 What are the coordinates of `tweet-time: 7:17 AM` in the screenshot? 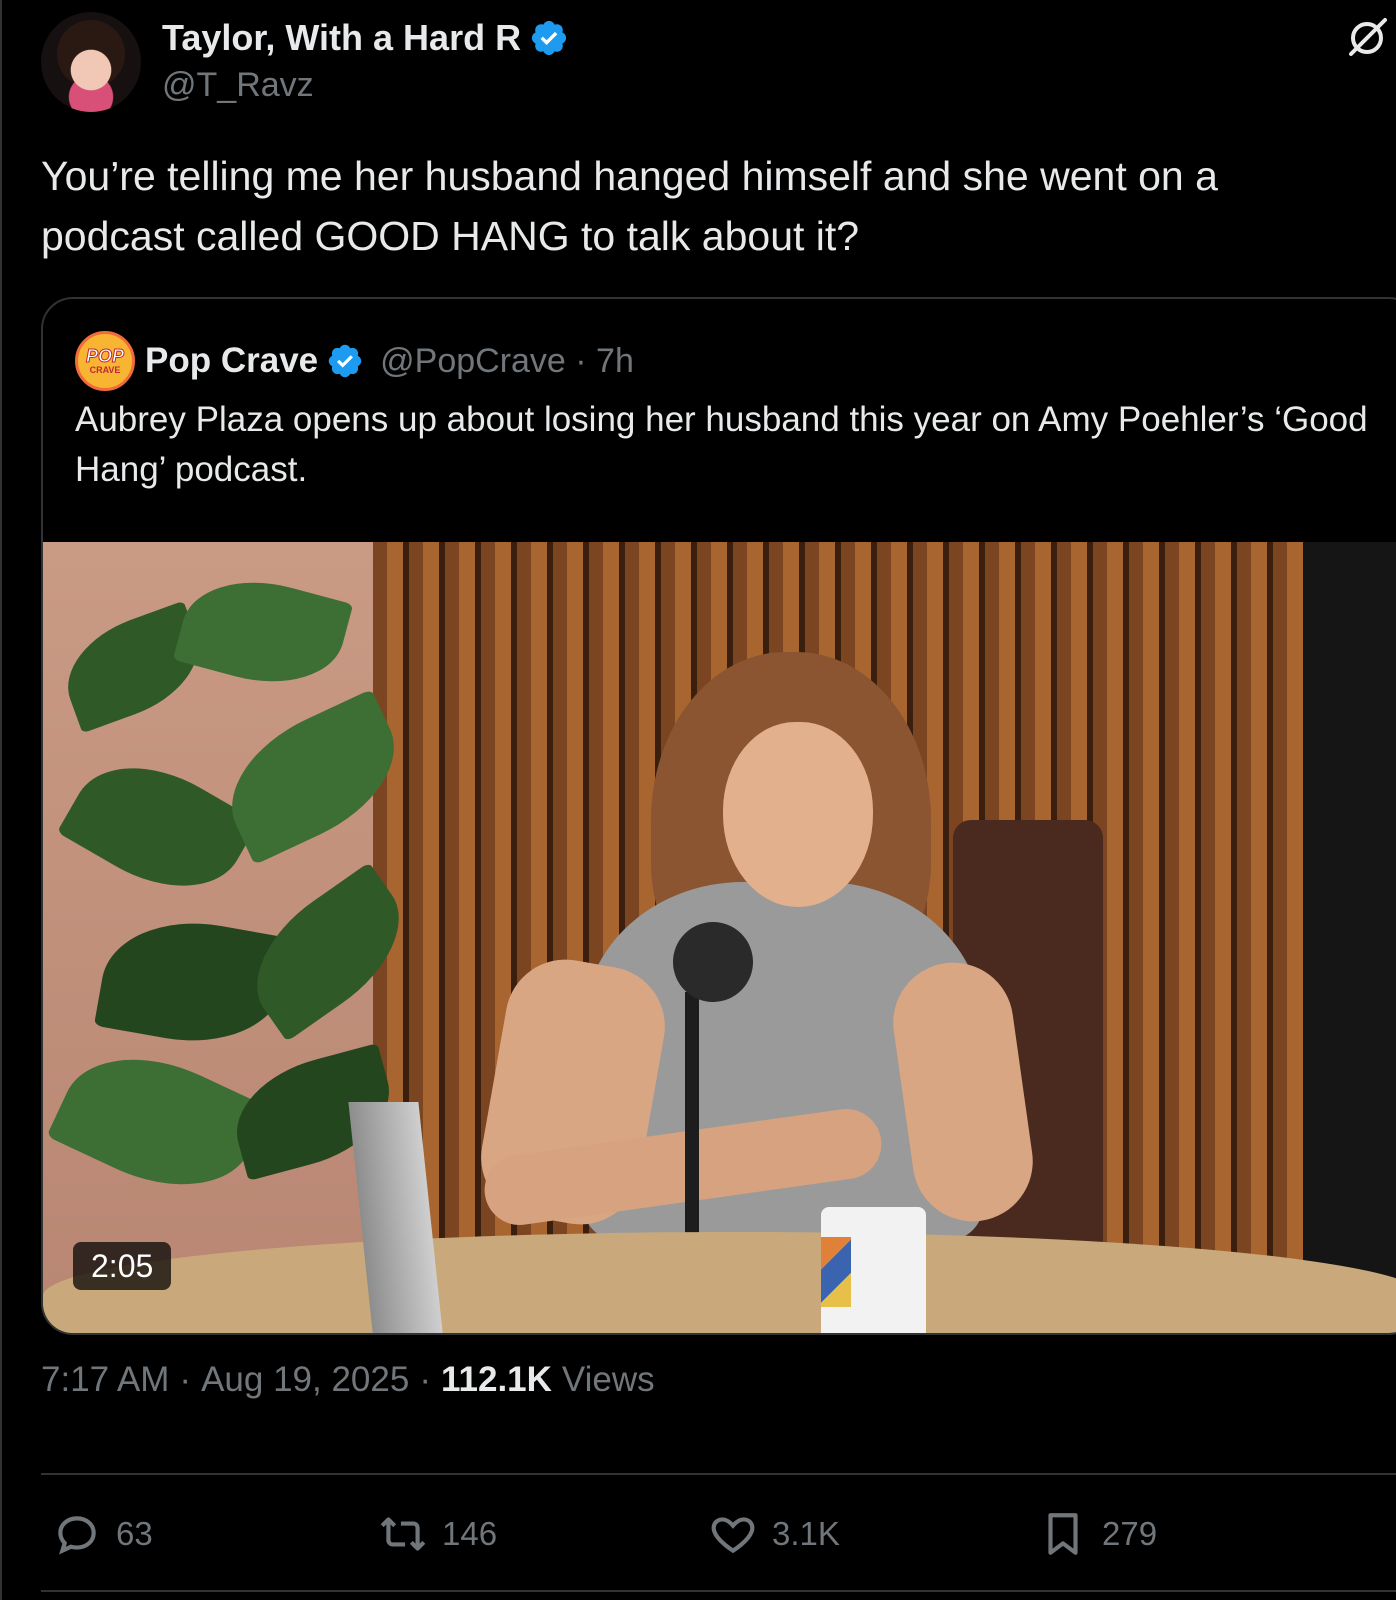 It's located at (105, 1380).